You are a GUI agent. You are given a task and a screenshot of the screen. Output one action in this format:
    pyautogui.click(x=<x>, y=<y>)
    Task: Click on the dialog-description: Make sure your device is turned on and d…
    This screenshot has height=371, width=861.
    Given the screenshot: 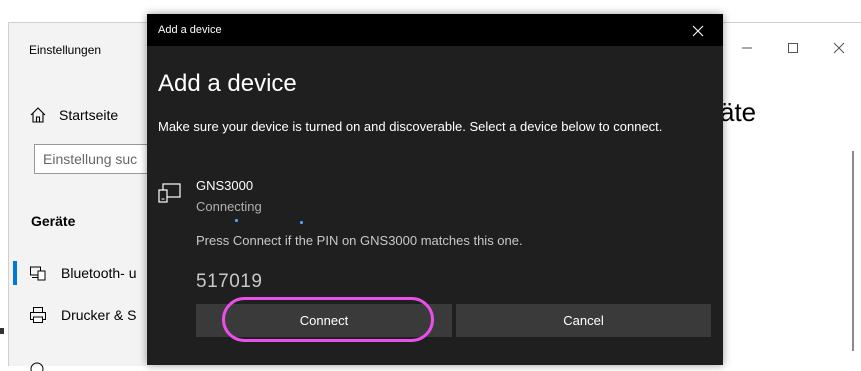 What is the action you would take?
    pyautogui.click(x=410, y=126)
    